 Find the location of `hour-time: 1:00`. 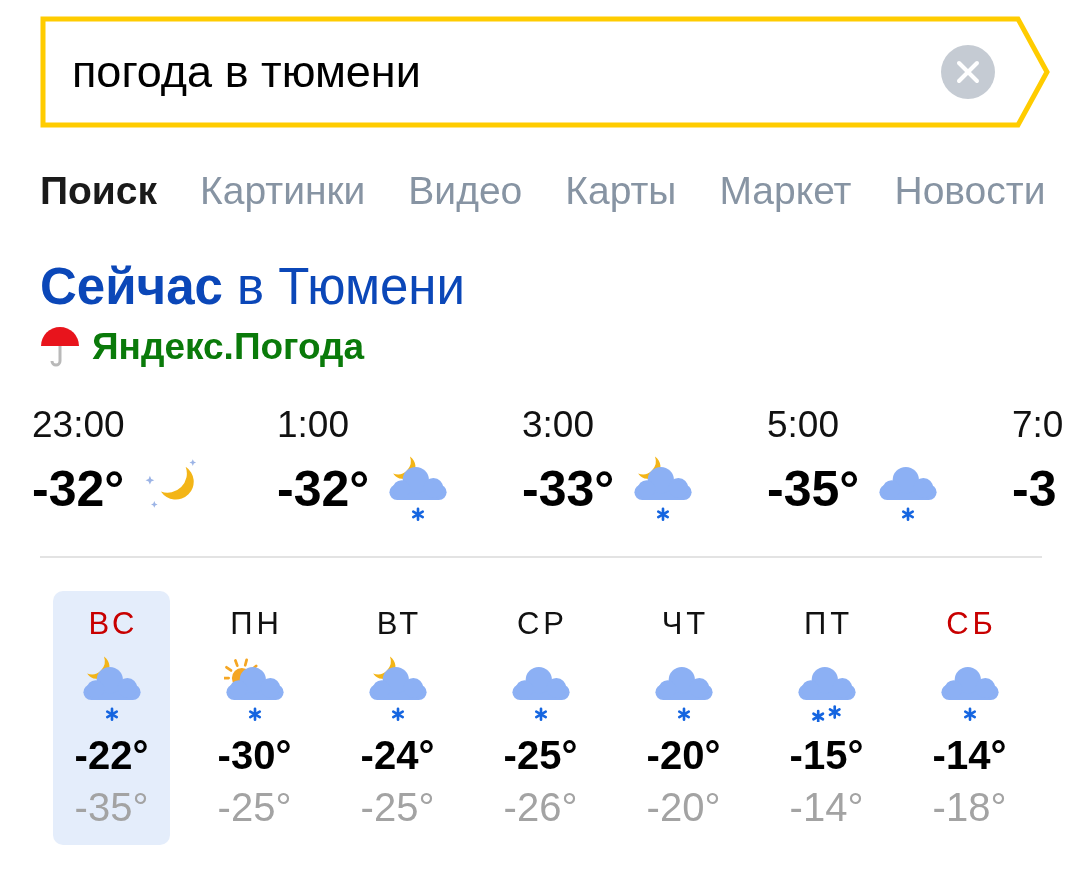

hour-time: 1:00 is located at coordinates (313, 425).